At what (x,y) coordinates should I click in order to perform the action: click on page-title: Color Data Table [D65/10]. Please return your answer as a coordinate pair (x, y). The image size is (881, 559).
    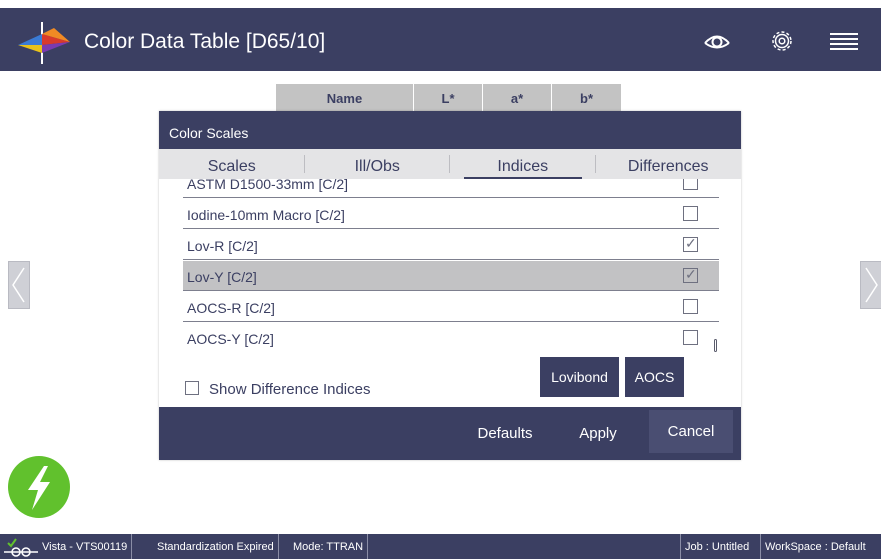
    Looking at the image, I should click on (205, 41).